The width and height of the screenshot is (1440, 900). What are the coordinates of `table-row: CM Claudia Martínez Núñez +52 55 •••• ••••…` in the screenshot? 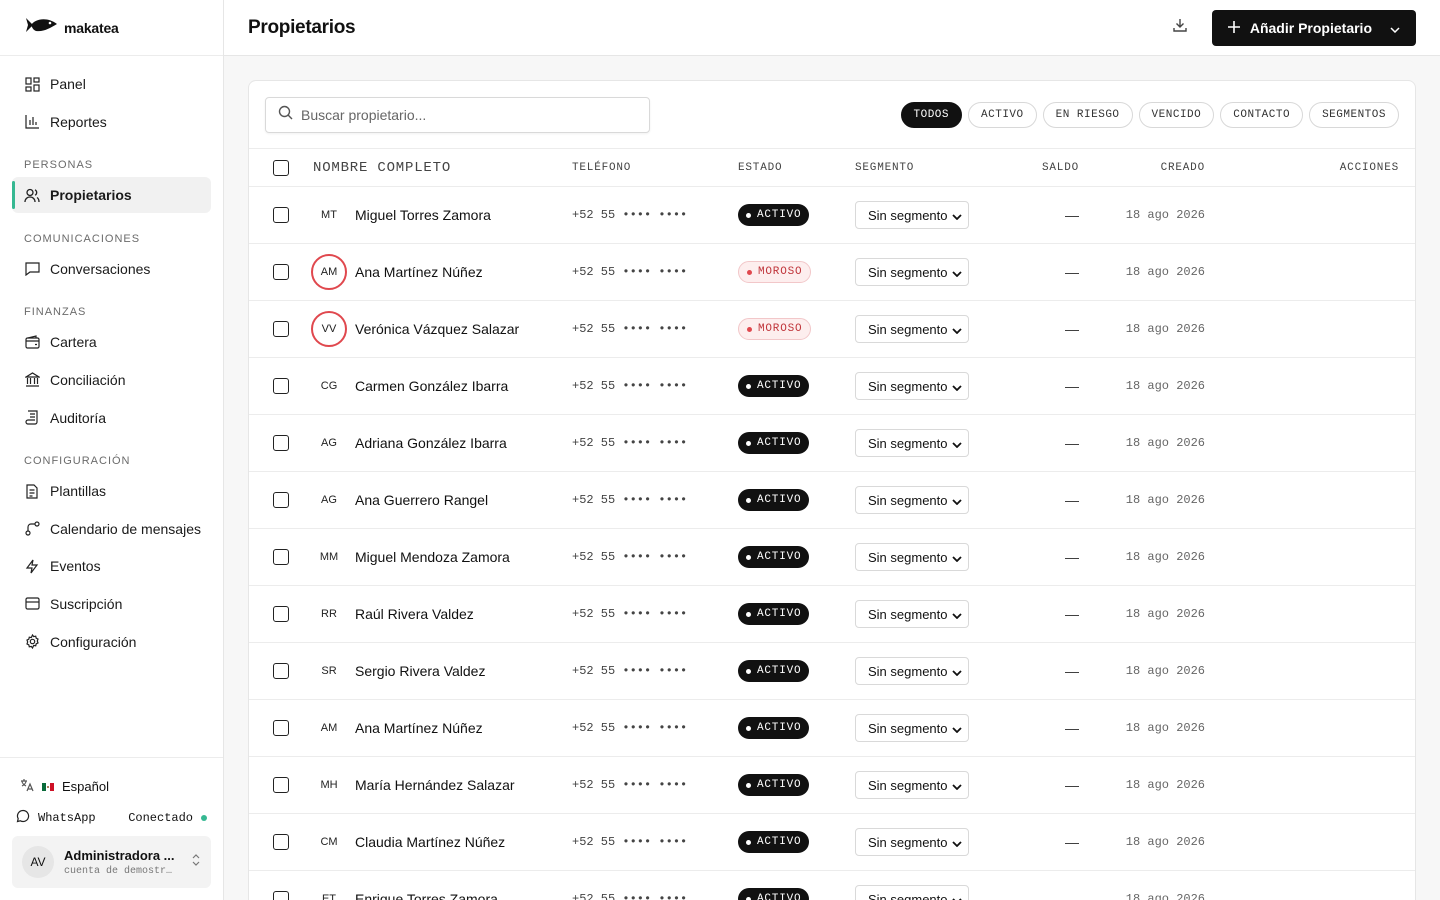 It's located at (832, 842).